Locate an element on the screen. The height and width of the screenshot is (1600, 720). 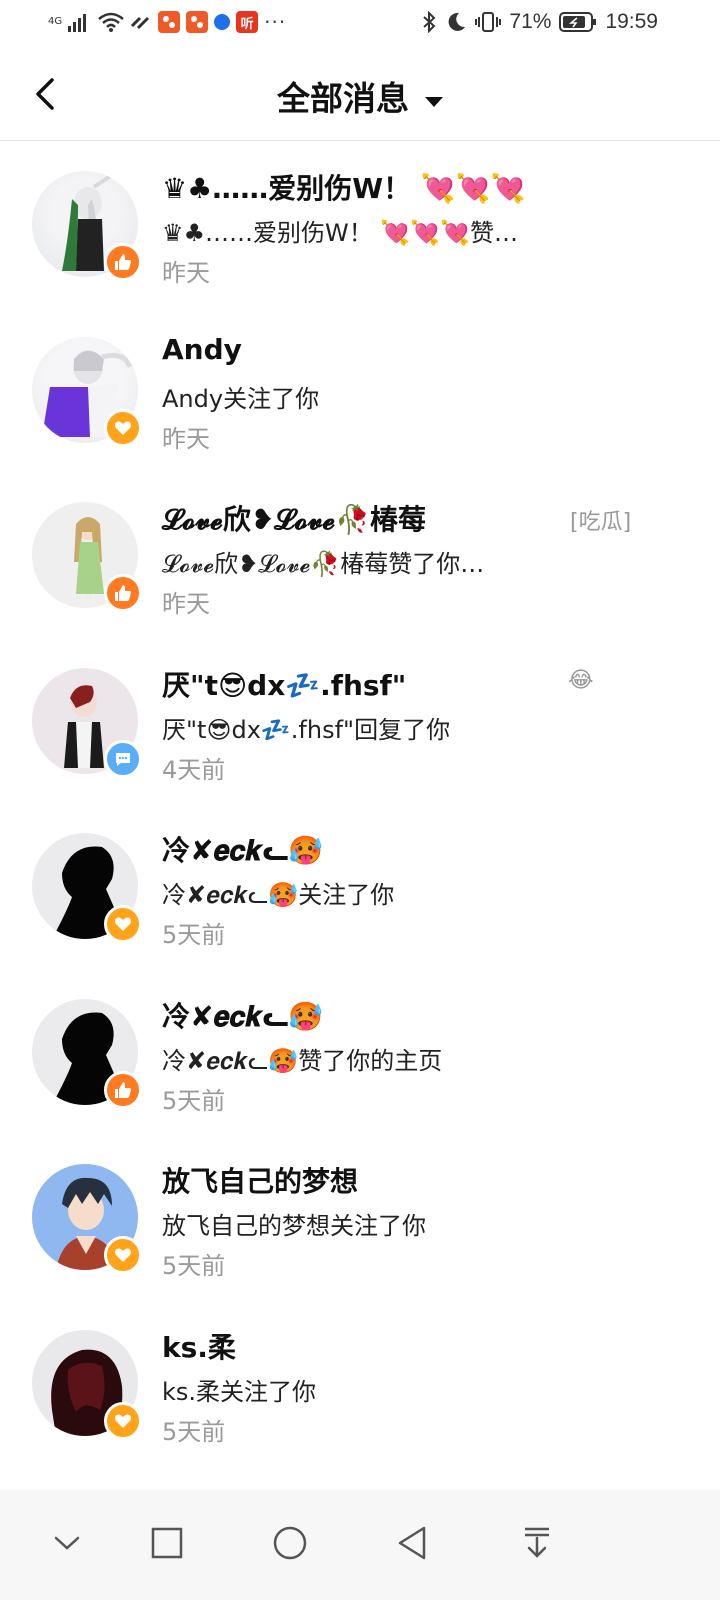
message-preview: ks.柔关注了你 is located at coordinates (239, 1391).